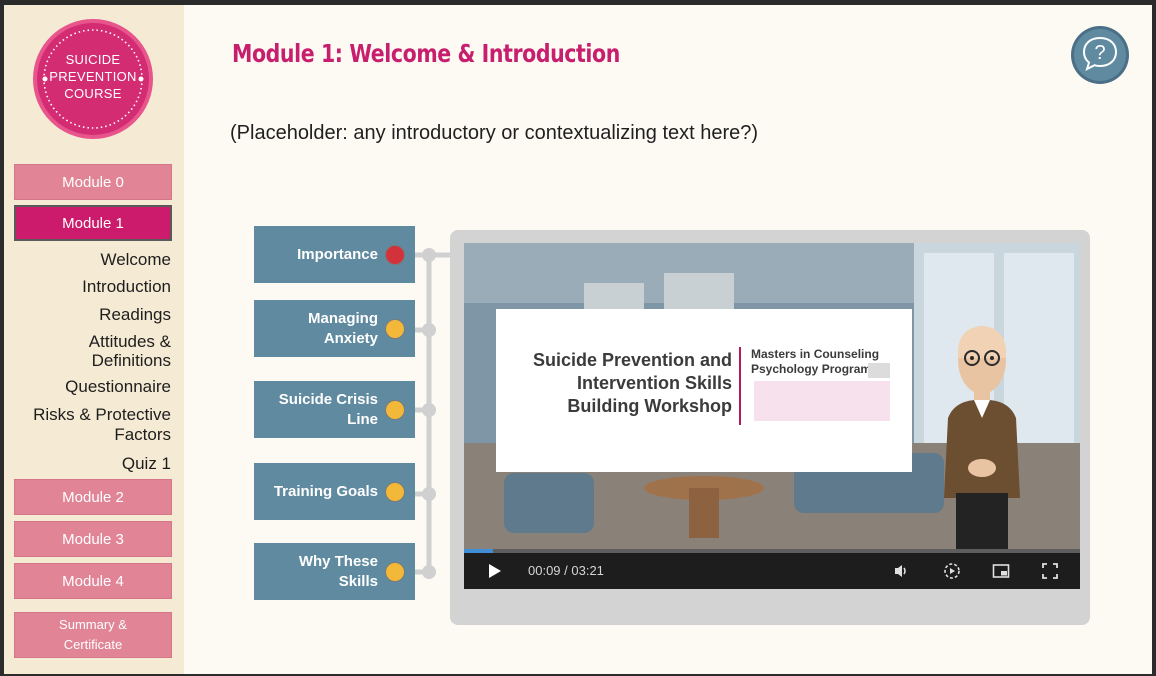 Image resolution: width=1156 pixels, height=676 pixels. Describe the element at coordinates (350, 338) in the screenshot. I see `topic-label: Anxiety` at that location.